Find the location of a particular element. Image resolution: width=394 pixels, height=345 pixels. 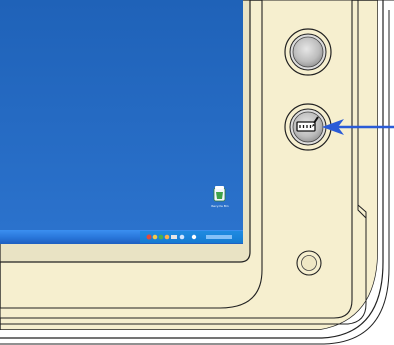

pen-icon is located at coordinates (182, 237).